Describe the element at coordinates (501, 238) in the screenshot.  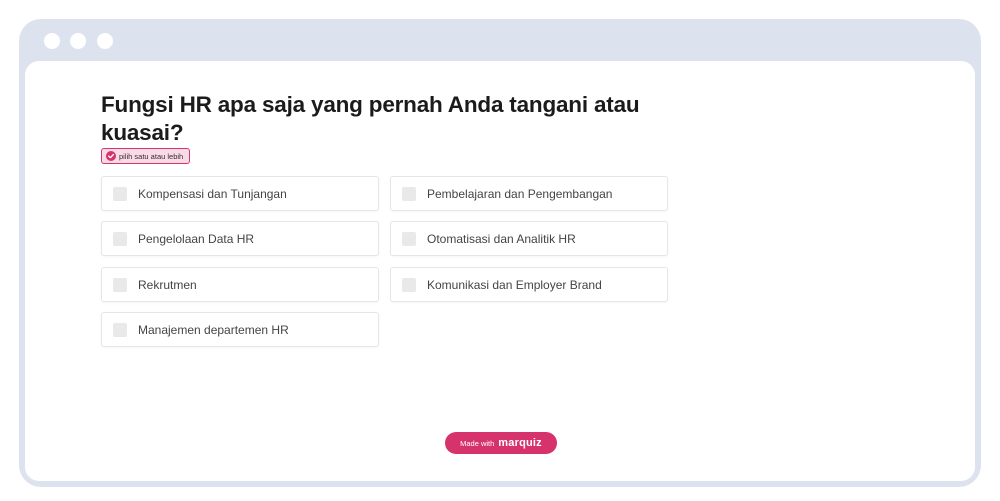
I see `option-label: Otomatisasi dan Analitik HR` at that location.